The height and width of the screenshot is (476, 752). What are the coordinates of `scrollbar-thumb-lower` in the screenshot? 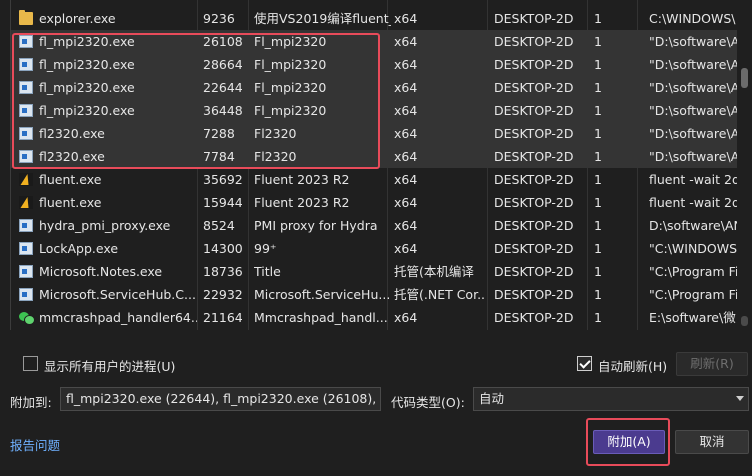 It's located at (744, 321).